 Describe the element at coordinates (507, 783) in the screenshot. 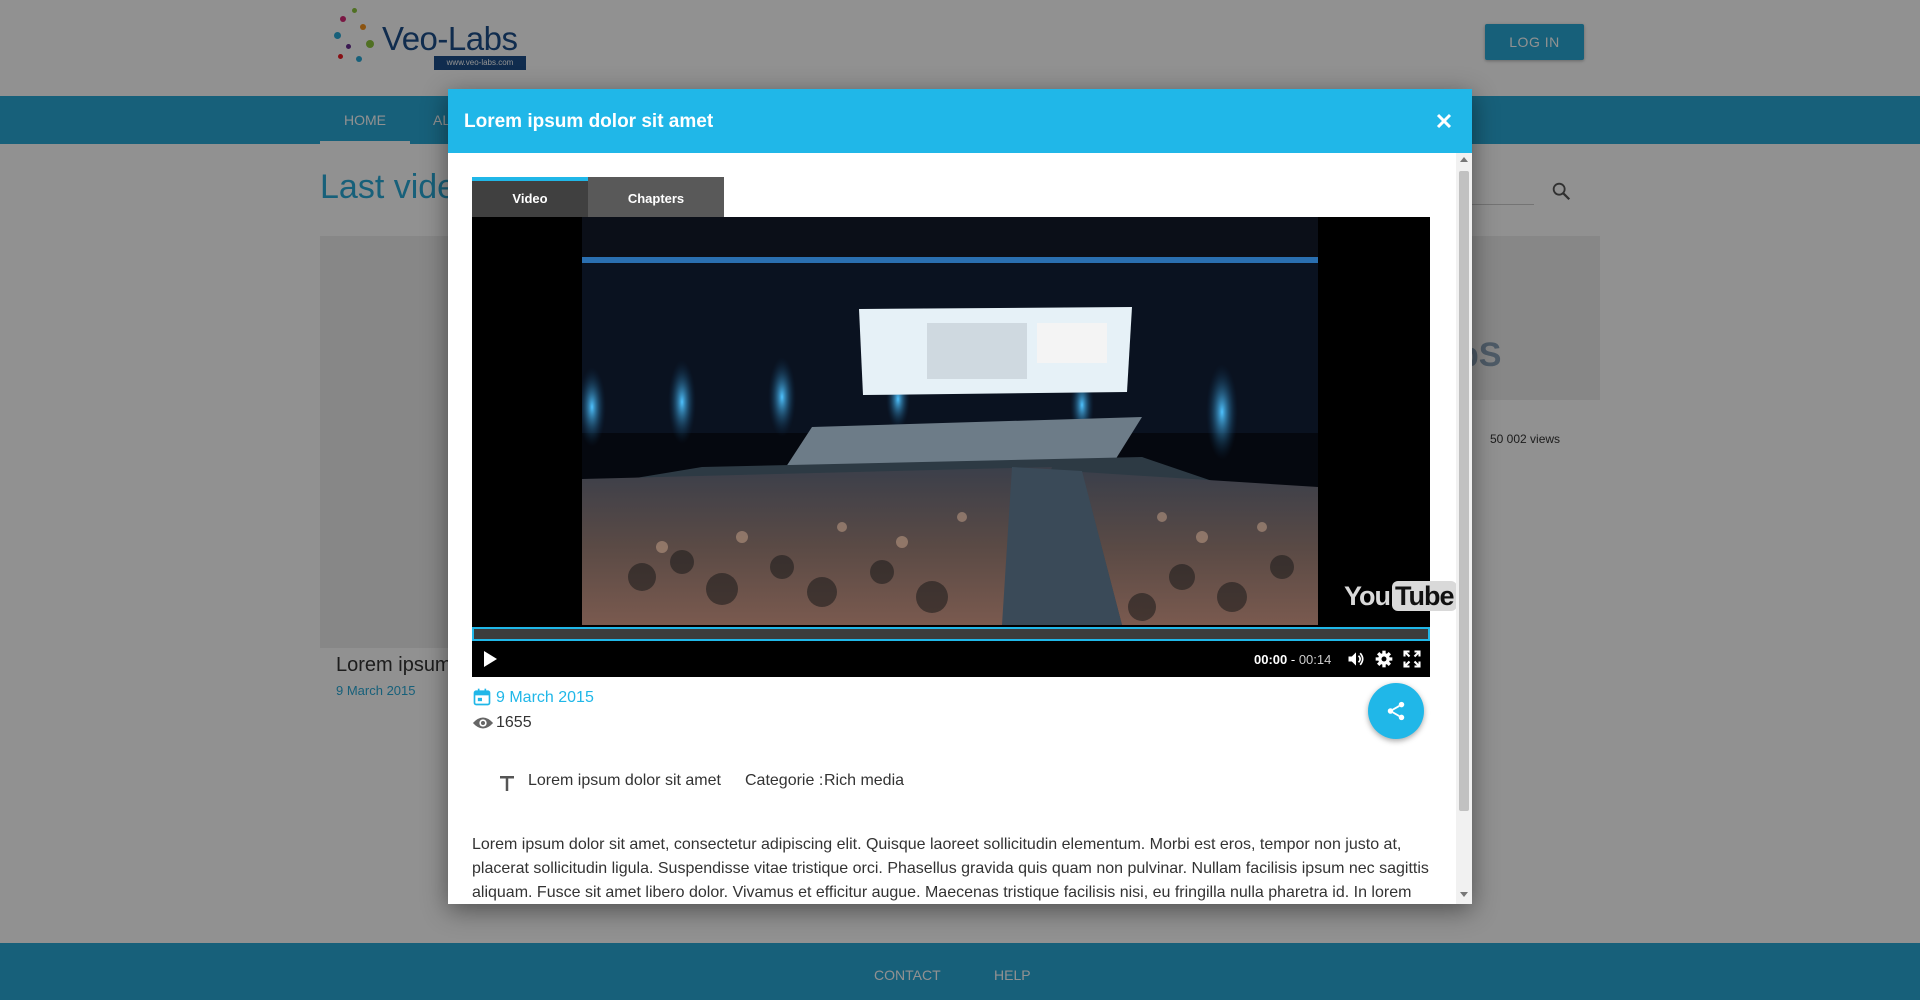

I see `text-title-icon` at that location.